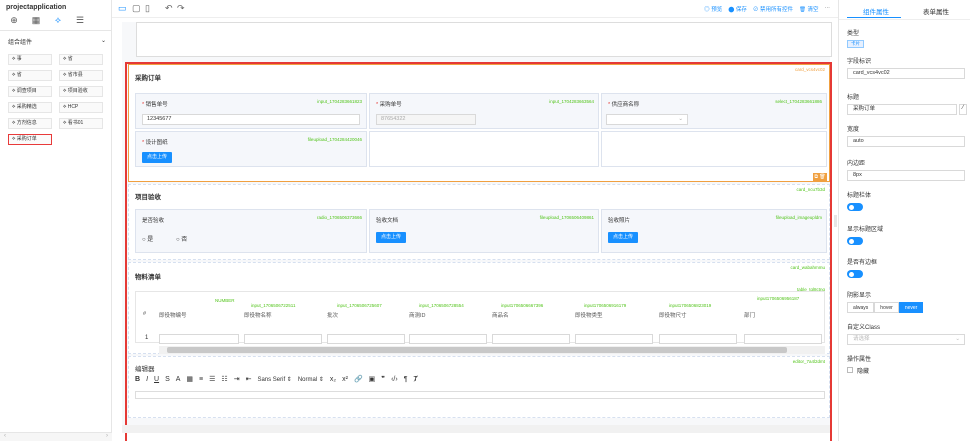  What do you see at coordinates (906, 175) in the screenshot?
I see `padding-input: 8px` at bounding box center [906, 175].